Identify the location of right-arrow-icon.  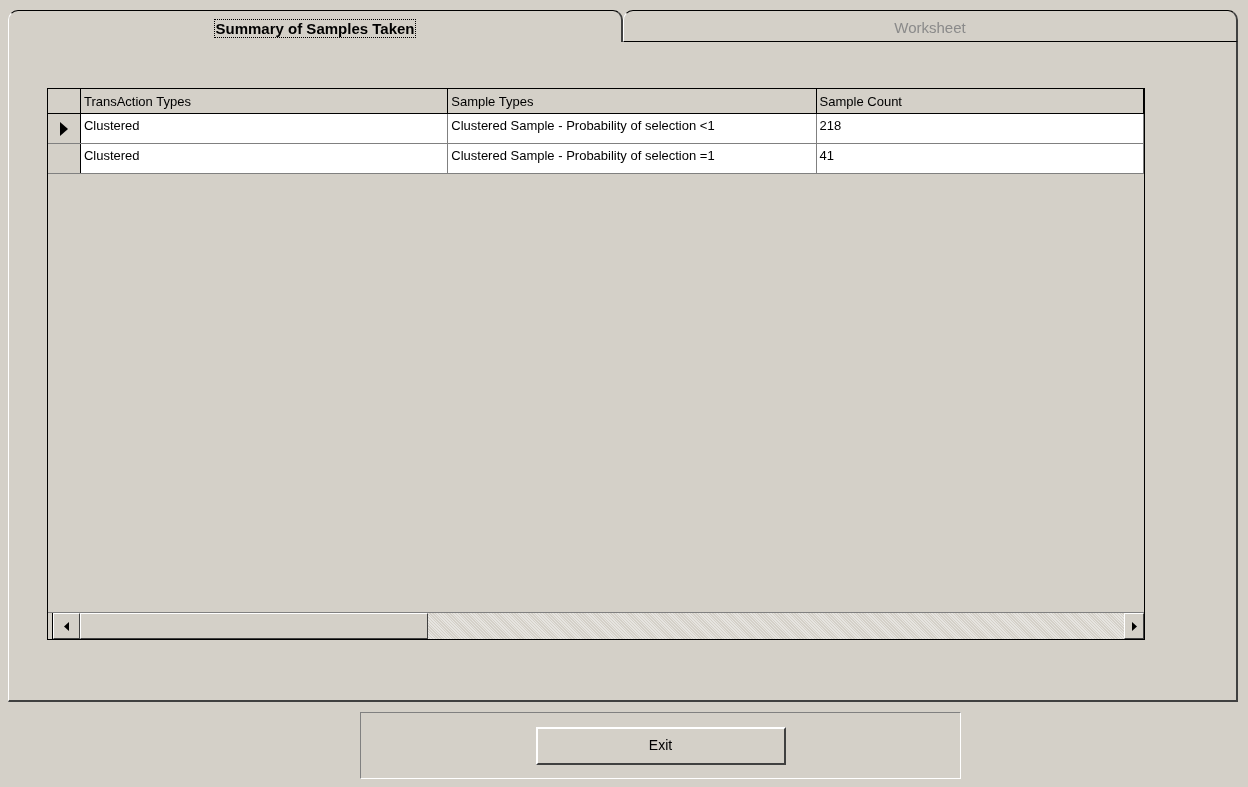
(1134, 626).